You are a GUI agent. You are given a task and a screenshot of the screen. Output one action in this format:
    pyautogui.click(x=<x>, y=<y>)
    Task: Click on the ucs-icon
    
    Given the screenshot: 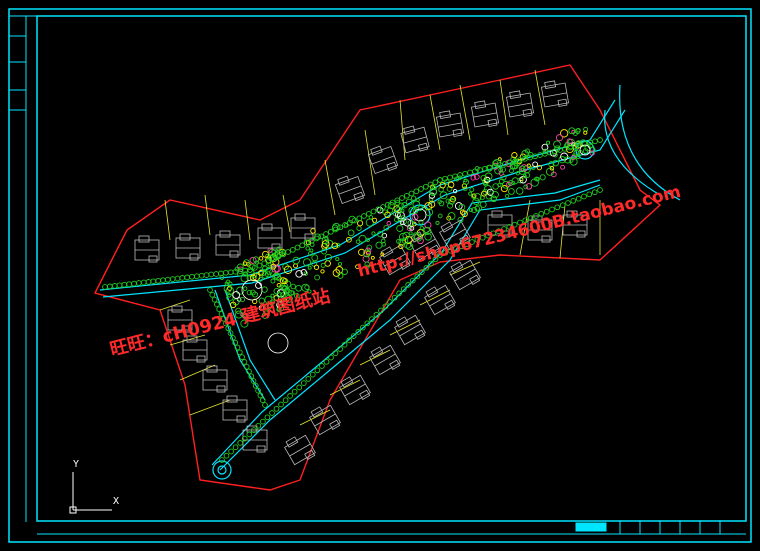 What is the action you would take?
    pyautogui.click(x=90, y=493)
    